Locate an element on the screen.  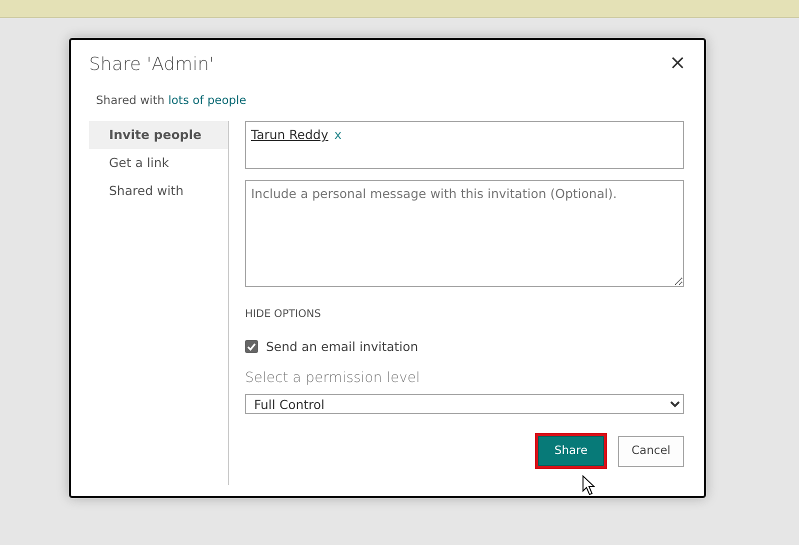
email-checkbox is located at coordinates (251, 347).